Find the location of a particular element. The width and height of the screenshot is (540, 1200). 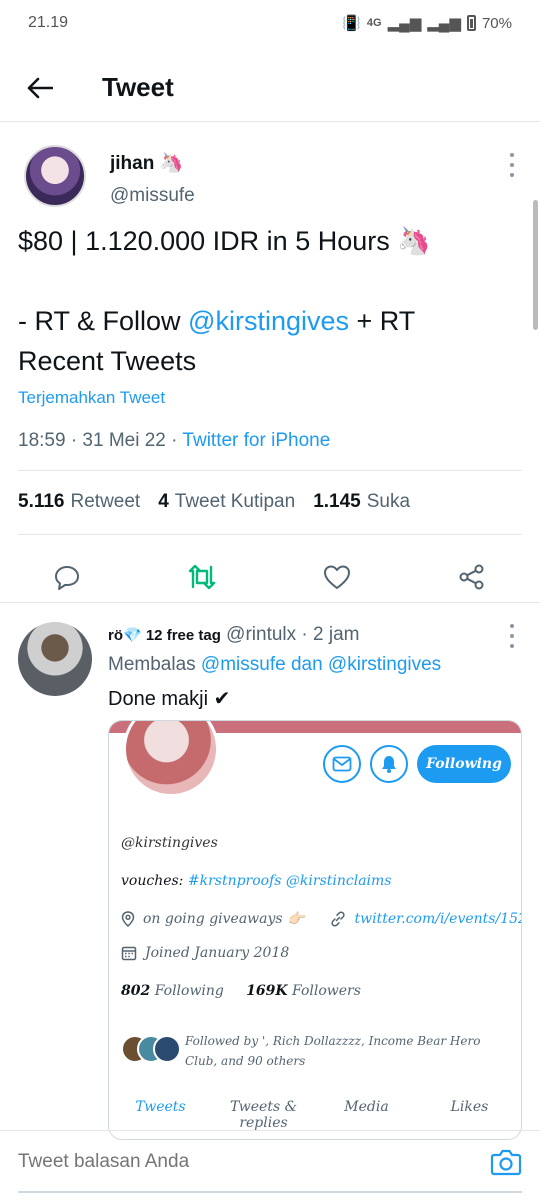

reply-composer is located at coordinates (270, 1161).